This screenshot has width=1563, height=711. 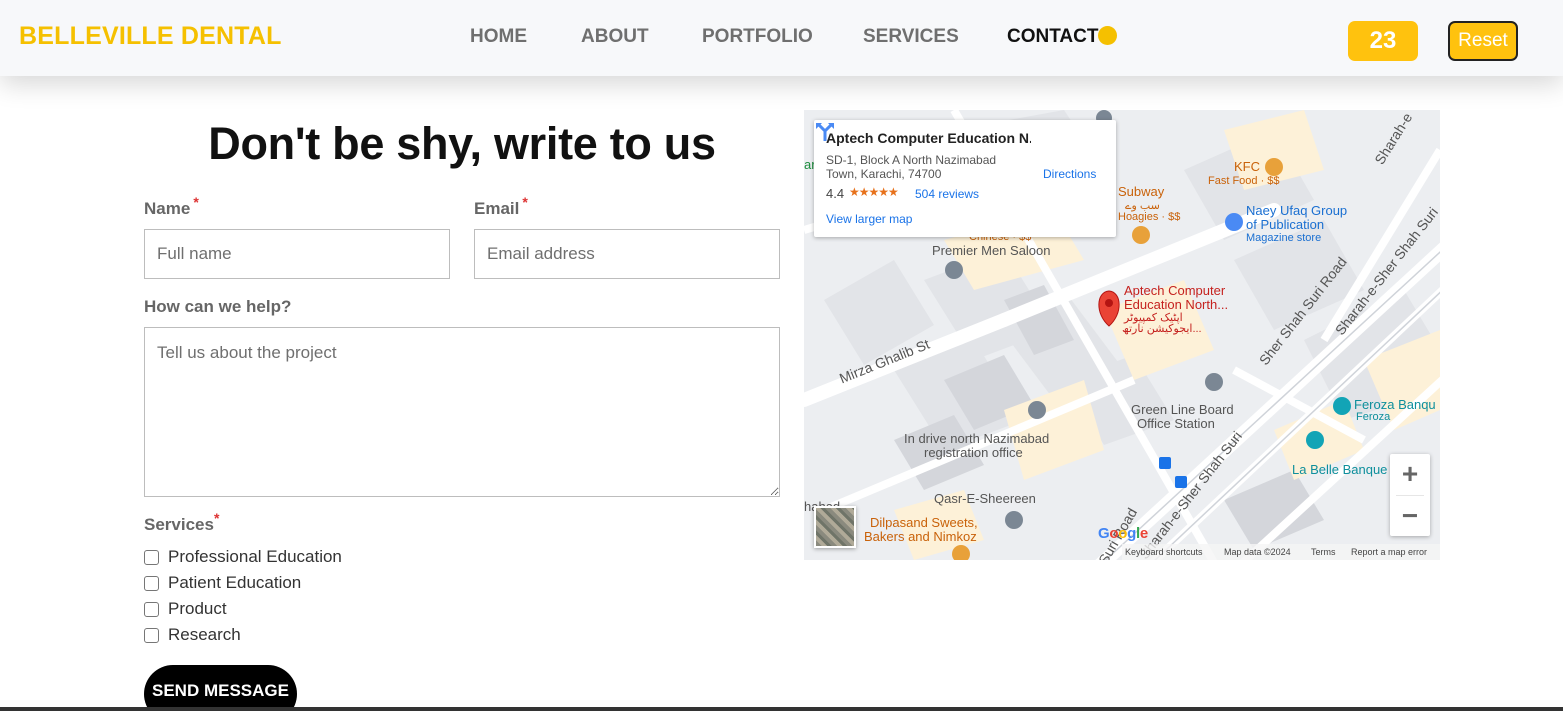 What do you see at coordinates (220, 688) in the screenshot?
I see `send-message-button: SEND MESSAGE` at bounding box center [220, 688].